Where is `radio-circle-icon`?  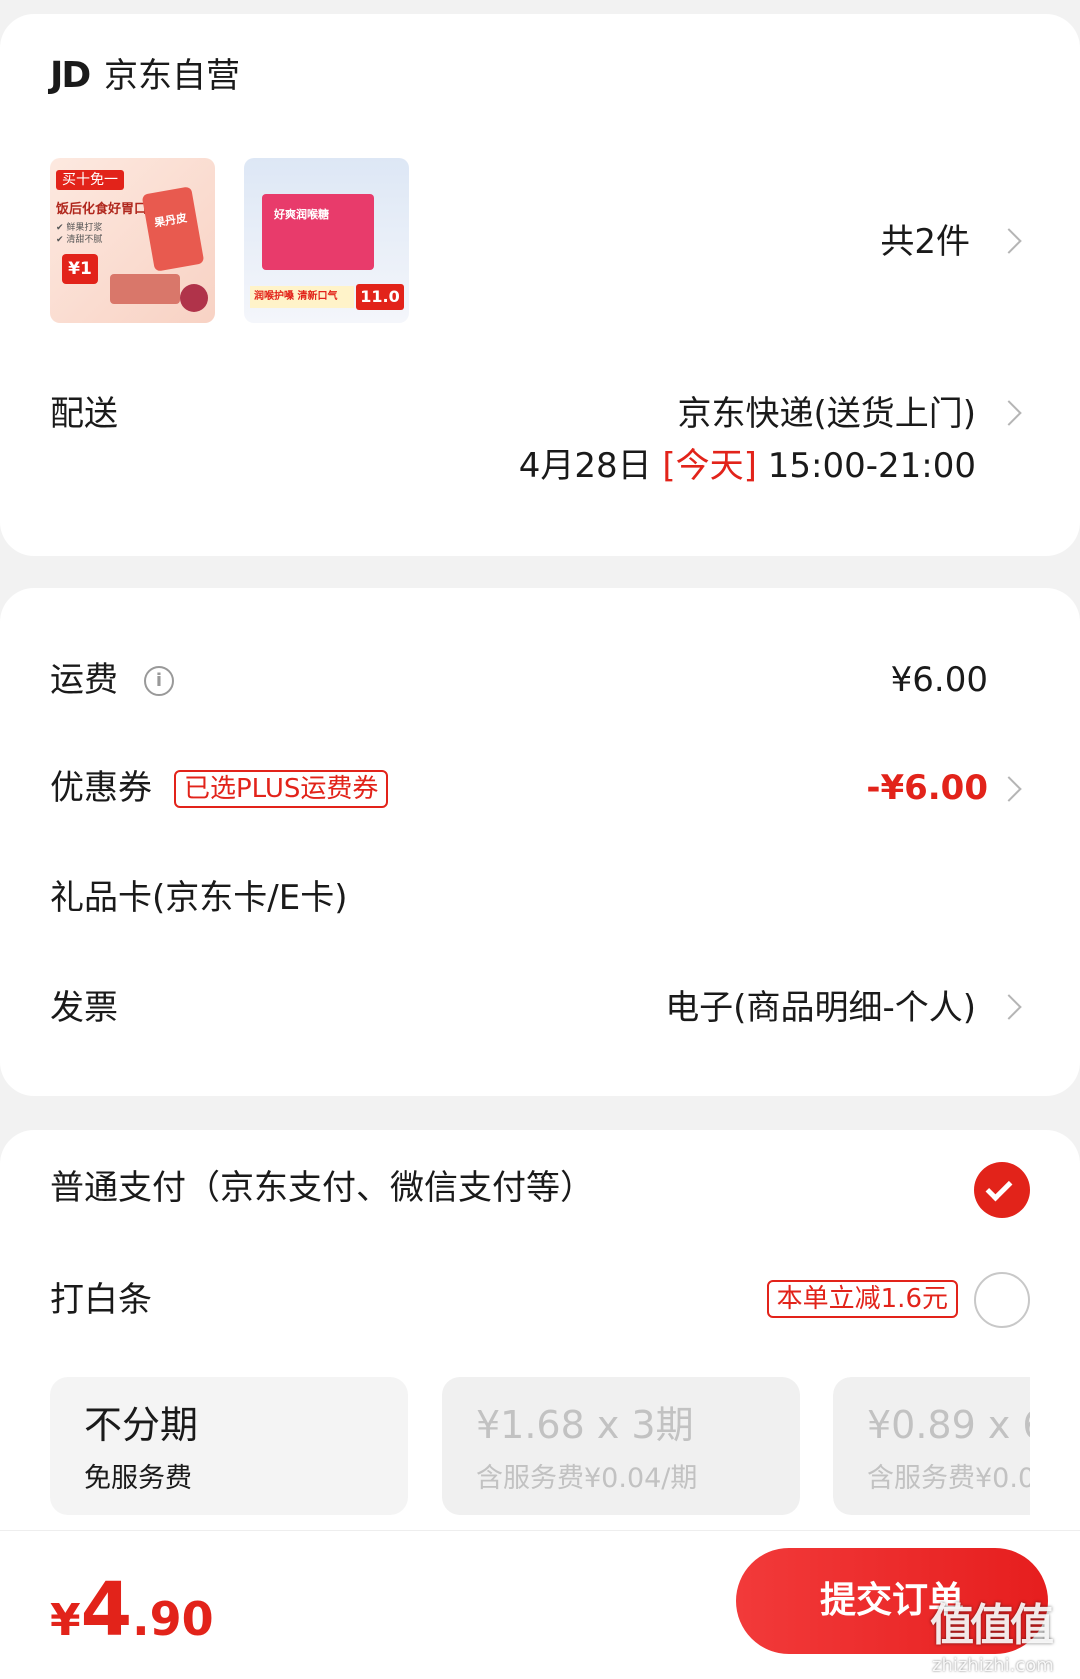 radio-circle-icon is located at coordinates (1002, 1300).